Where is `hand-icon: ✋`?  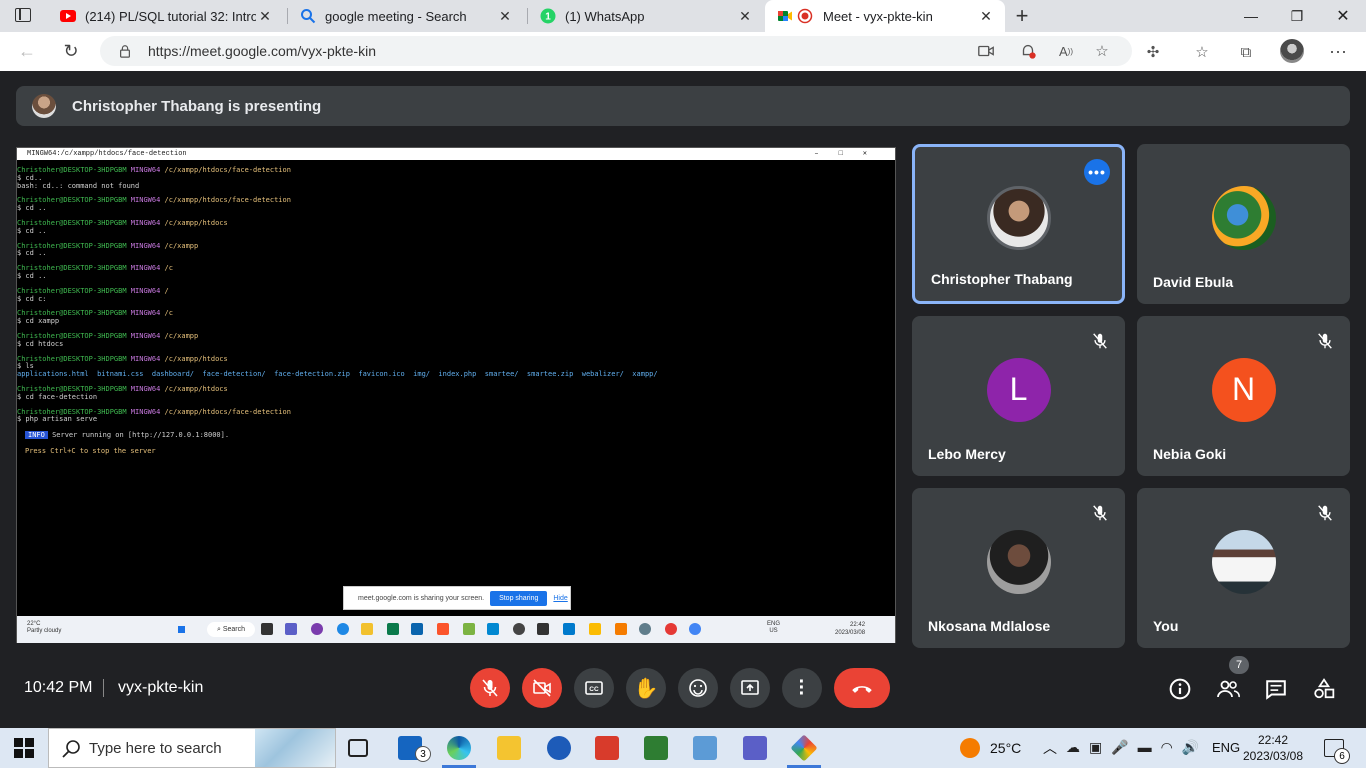
hand-icon: ✋ is located at coordinates (646, 688).